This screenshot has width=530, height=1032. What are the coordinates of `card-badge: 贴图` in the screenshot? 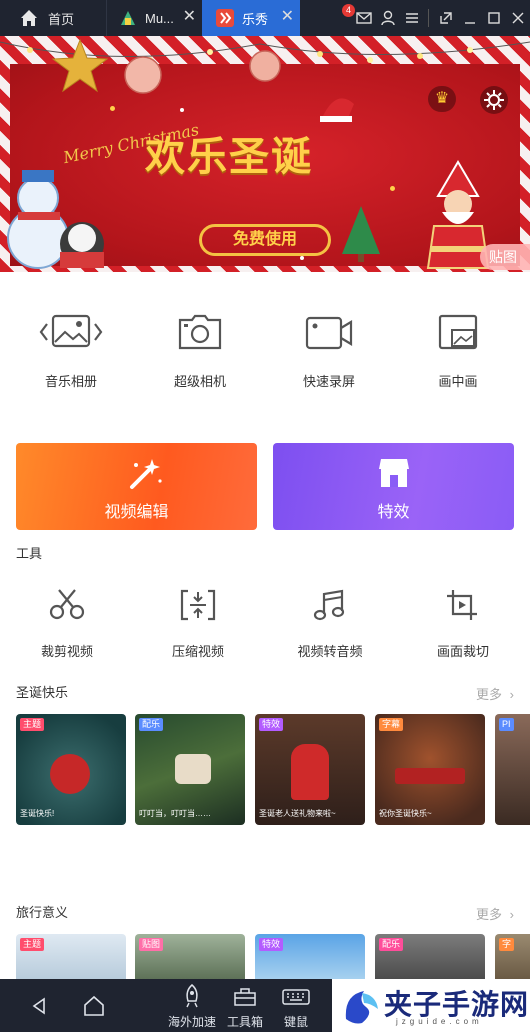 It's located at (151, 944).